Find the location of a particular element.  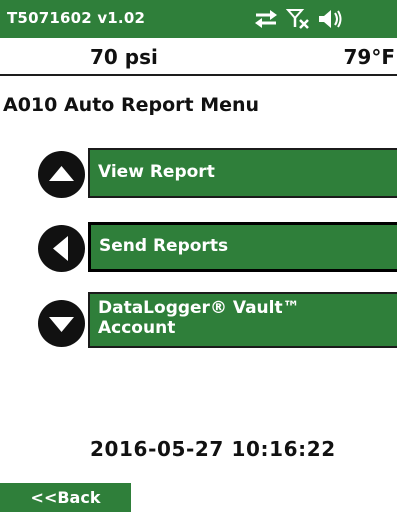

status-icons is located at coordinates (298, 19).